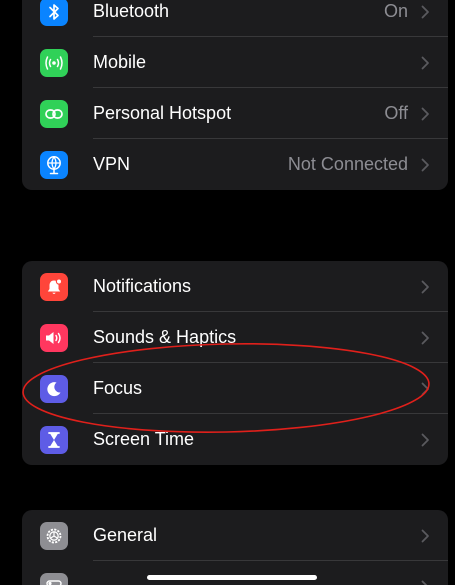 The height and width of the screenshot is (585, 463). Describe the element at coordinates (235, 535) in the screenshot. I see `settings-row-general: General` at that location.